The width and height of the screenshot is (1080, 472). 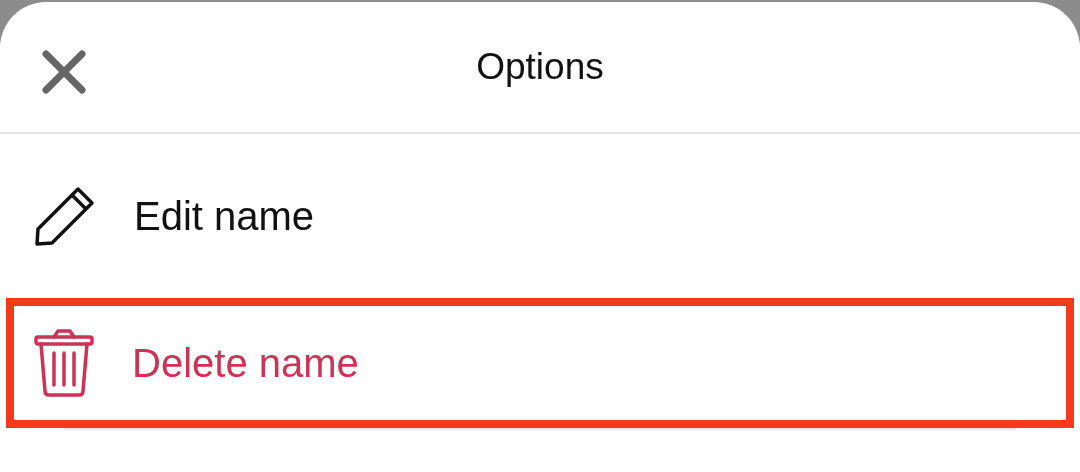 I want to click on pencil-icon, so click(x=65, y=216).